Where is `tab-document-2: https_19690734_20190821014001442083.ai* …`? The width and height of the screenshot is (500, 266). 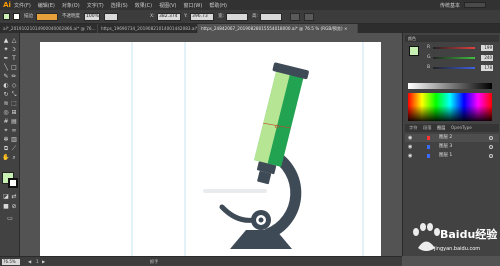 tab-document-2: https_19690734_20190821014001442083.ai* … is located at coordinates (148, 28).